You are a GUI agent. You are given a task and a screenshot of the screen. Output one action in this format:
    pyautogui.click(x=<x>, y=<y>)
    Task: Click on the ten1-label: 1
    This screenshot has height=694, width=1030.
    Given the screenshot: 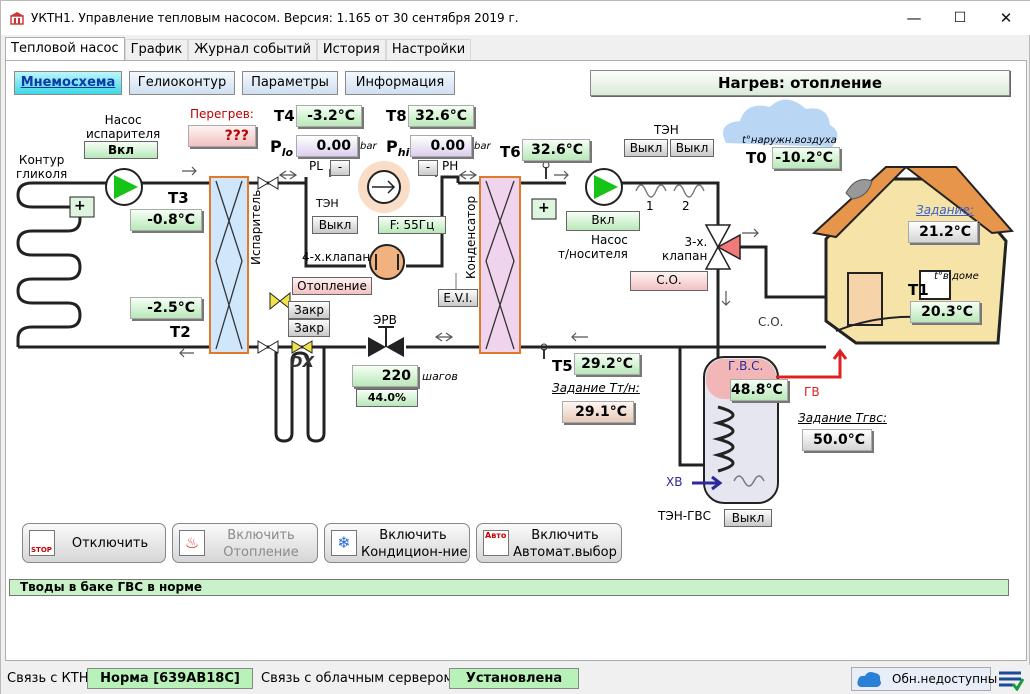 What is the action you would take?
    pyautogui.click(x=650, y=206)
    